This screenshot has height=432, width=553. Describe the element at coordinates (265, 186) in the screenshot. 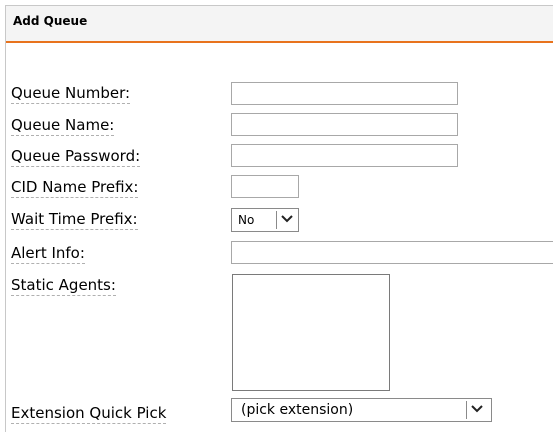

I see `cid-name-prefix-input` at that location.